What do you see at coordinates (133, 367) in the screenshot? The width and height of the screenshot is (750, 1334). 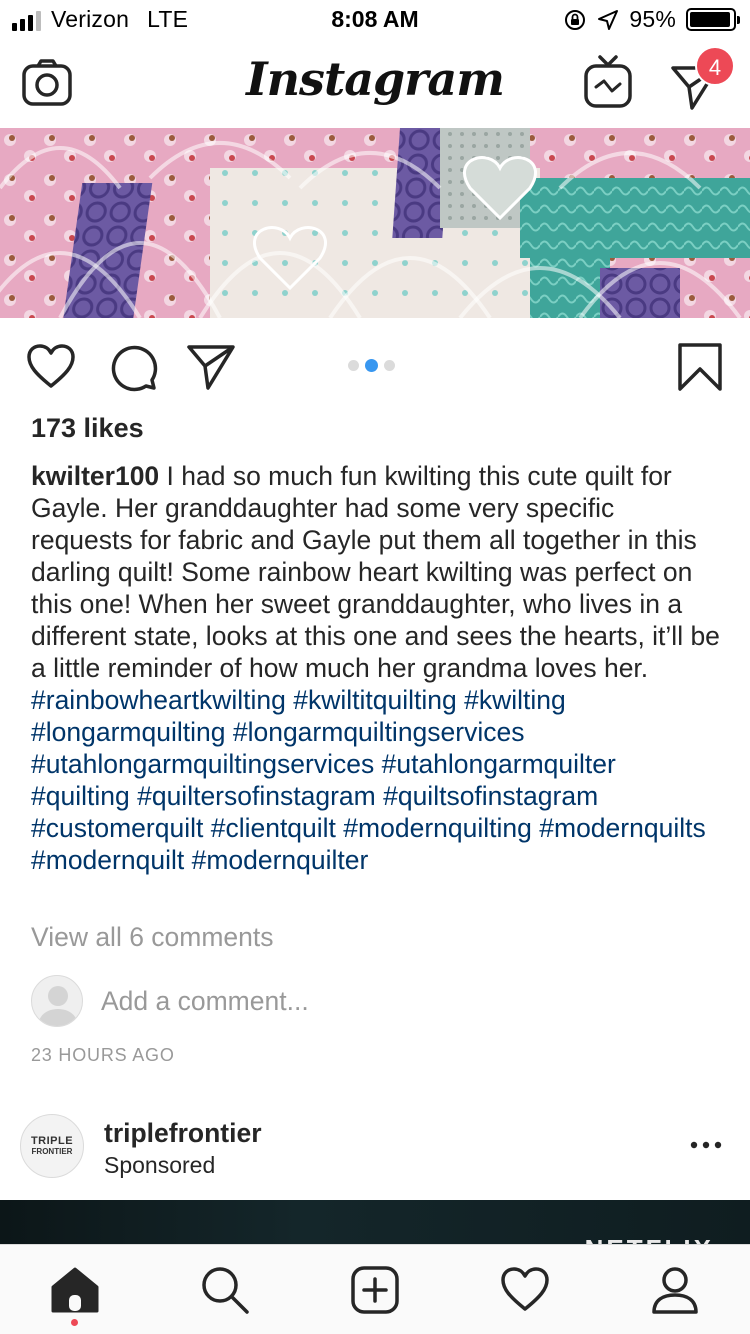 I see `comment-bubble-icon` at bounding box center [133, 367].